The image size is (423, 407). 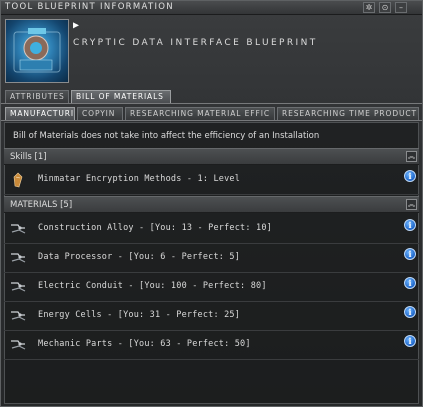 I want to click on tab-manufacturing: MANUFACTURI, so click(x=40, y=113).